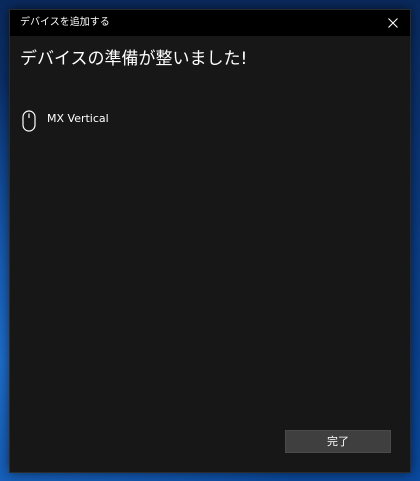 The height and width of the screenshot is (481, 420). What do you see at coordinates (338, 441) in the screenshot?
I see `done-button: 完了` at bounding box center [338, 441].